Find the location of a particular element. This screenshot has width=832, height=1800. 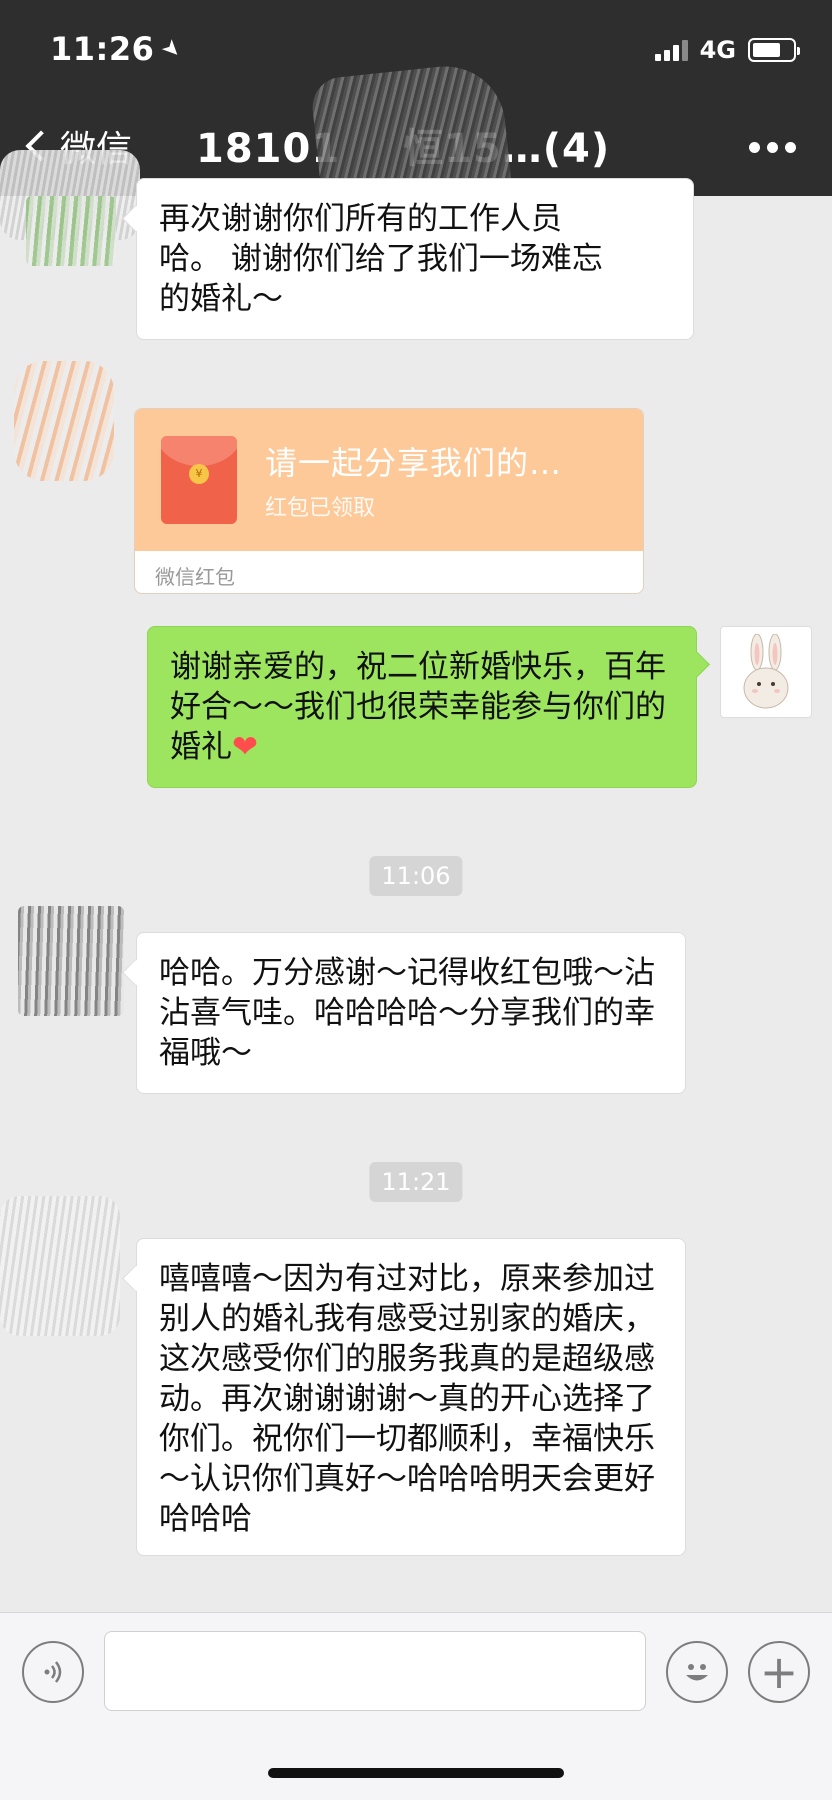

status-indicators: 4G is located at coordinates (727, 50).